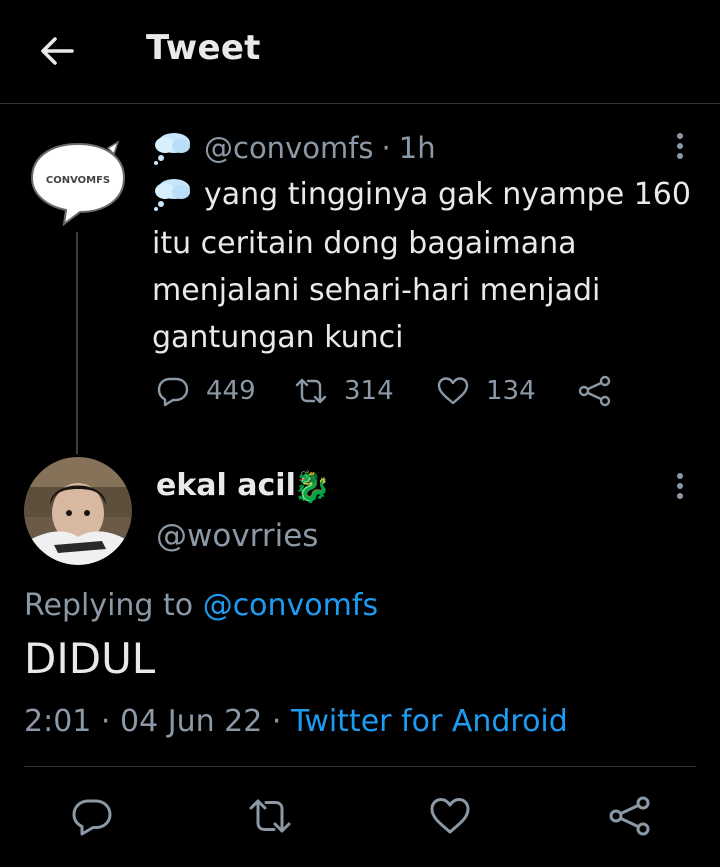 The height and width of the screenshot is (867, 720). What do you see at coordinates (109, 605) in the screenshot?
I see `replying-label: Replying to` at bounding box center [109, 605].